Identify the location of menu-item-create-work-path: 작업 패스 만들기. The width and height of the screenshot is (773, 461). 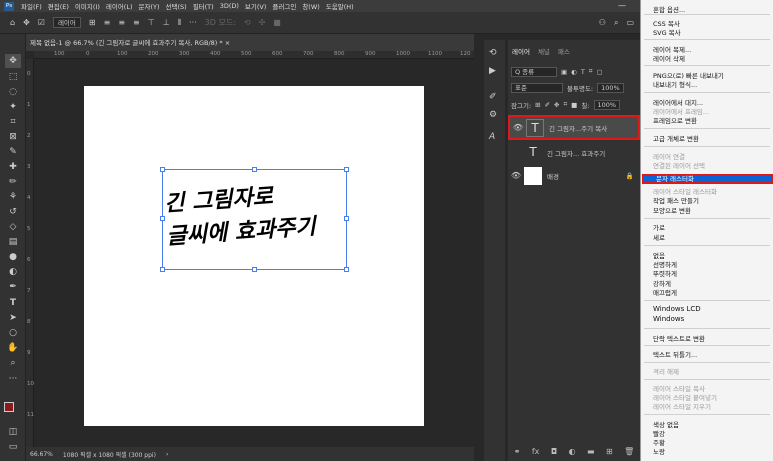
(676, 200).